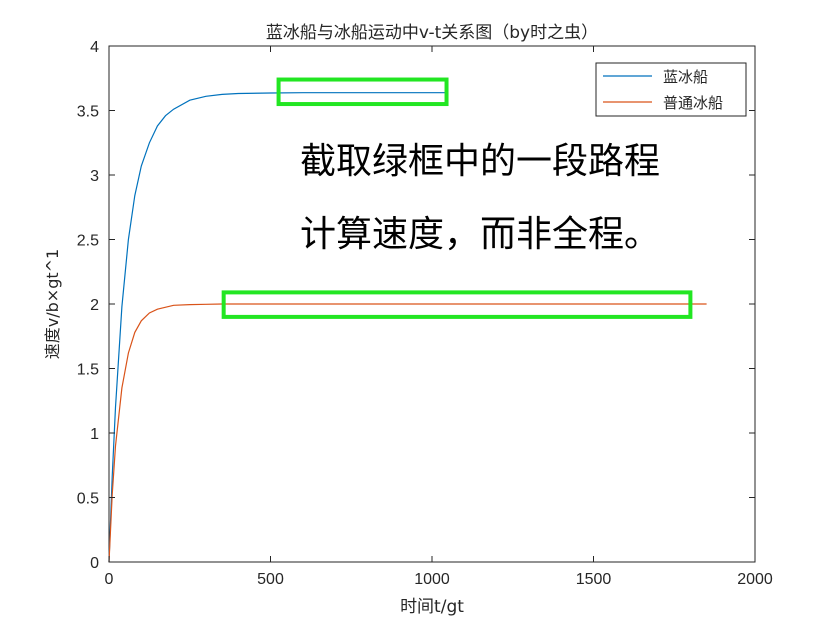 Image resolution: width=840 pixels, height=630 pixels. What do you see at coordinates (88, 241) in the screenshot?
I see `y-tick-label: 2.5` at bounding box center [88, 241].